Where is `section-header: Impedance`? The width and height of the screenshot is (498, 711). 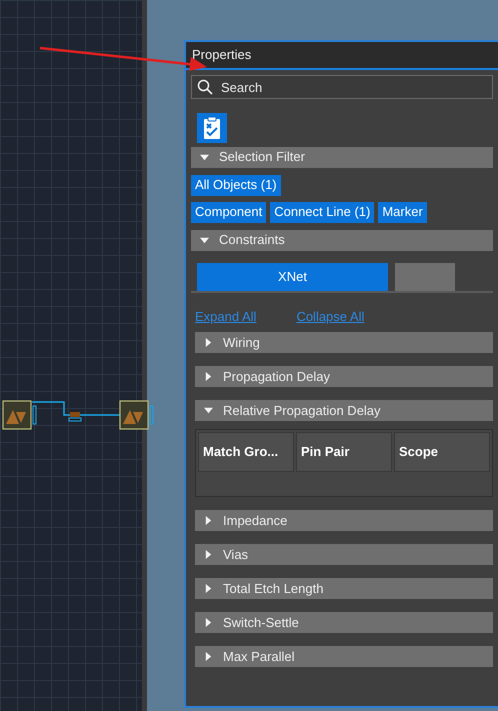 section-header: Impedance is located at coordinates (344, 520).